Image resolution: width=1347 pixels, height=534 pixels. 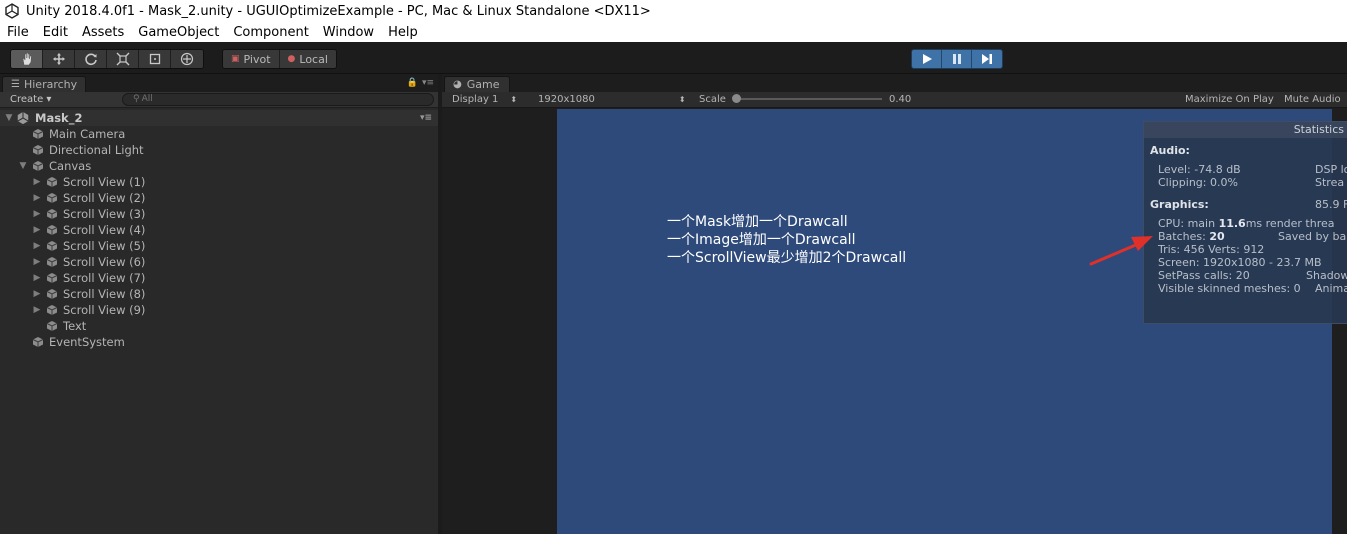 I want to click on local-toggle: ● Local, so click(x=307, y=59).